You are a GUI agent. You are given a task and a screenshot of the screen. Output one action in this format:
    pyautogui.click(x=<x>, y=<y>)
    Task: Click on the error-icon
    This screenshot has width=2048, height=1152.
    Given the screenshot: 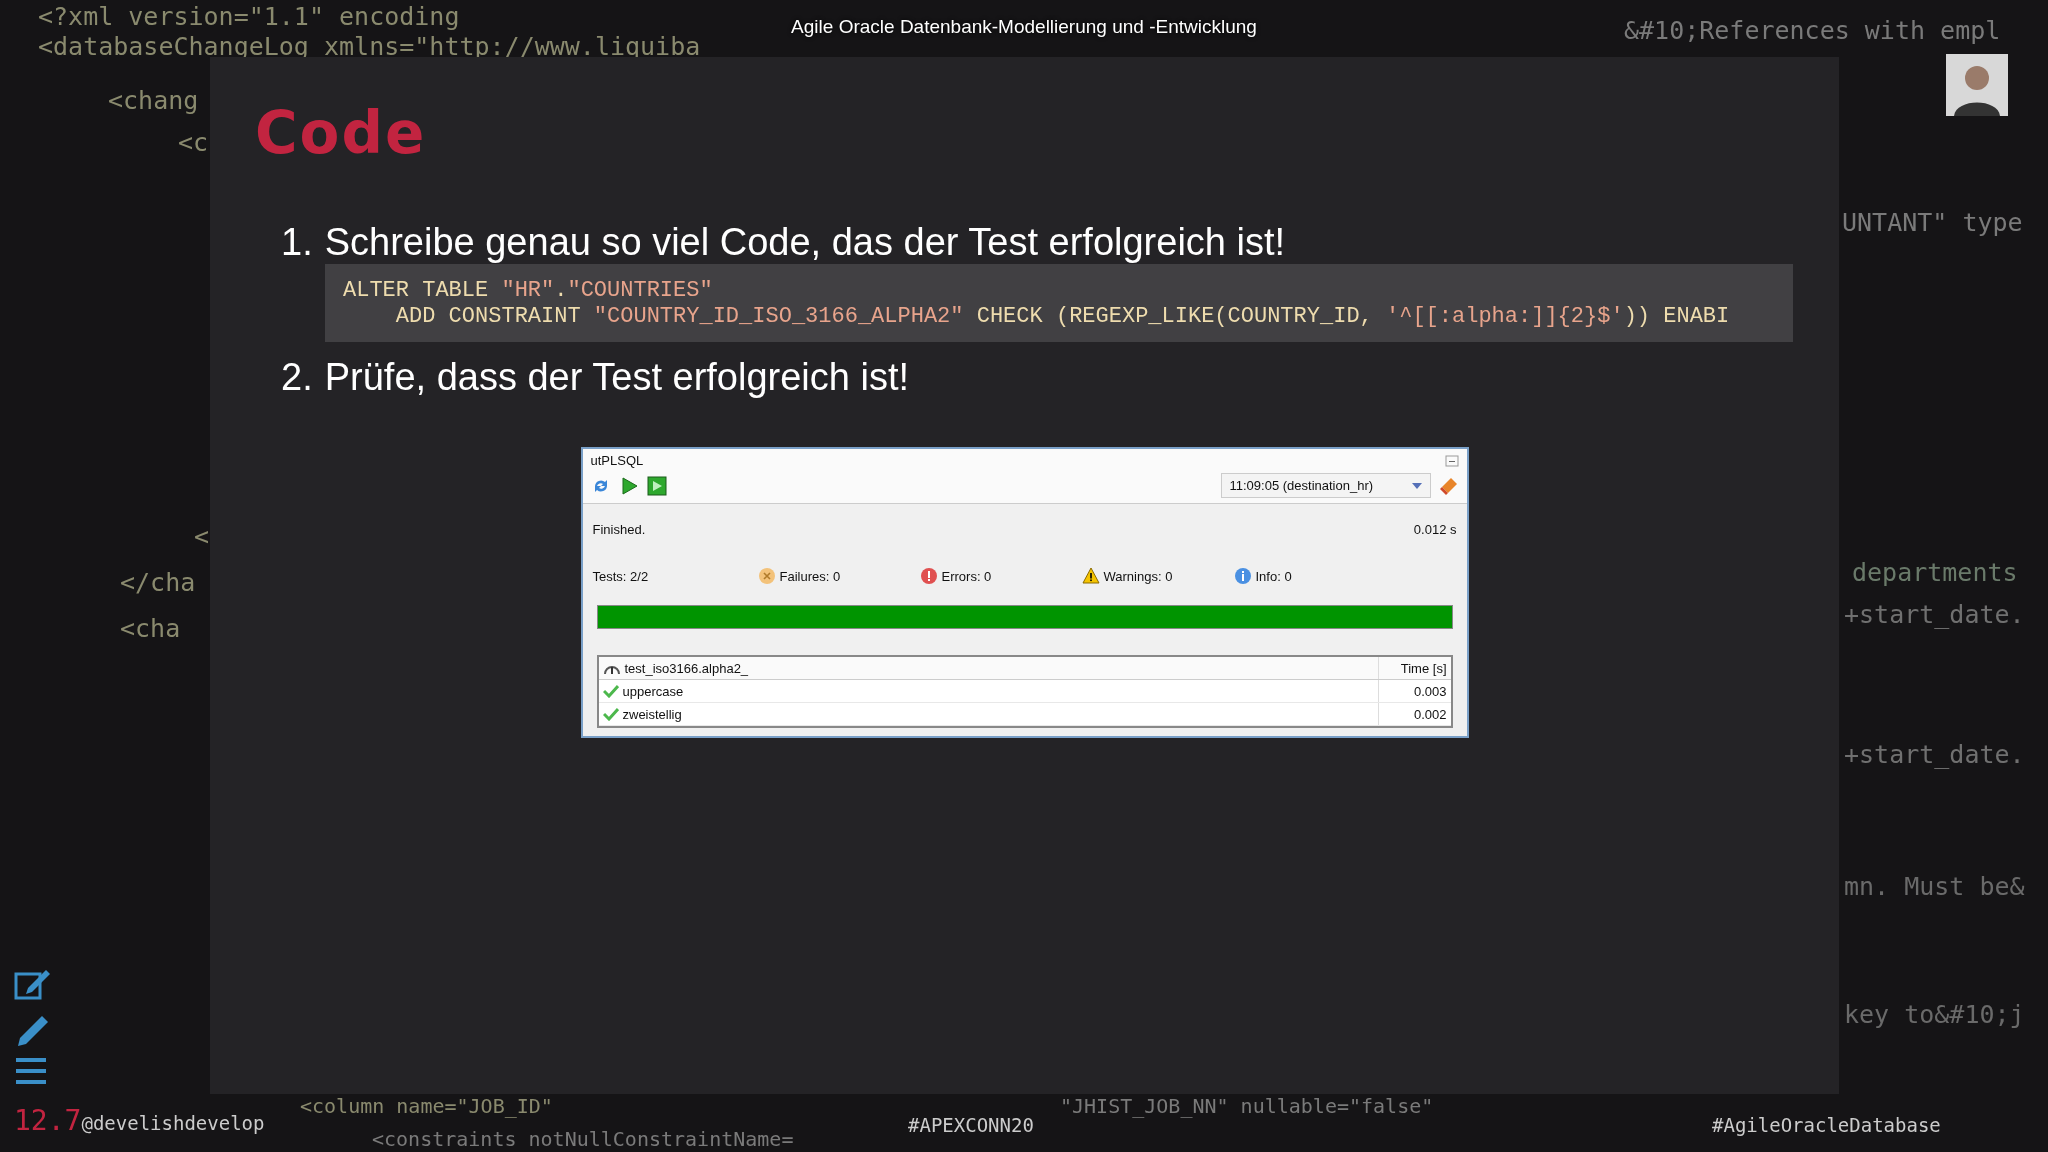 What is the action you would take?
    pyautogui.click(x=928, y=576)
    